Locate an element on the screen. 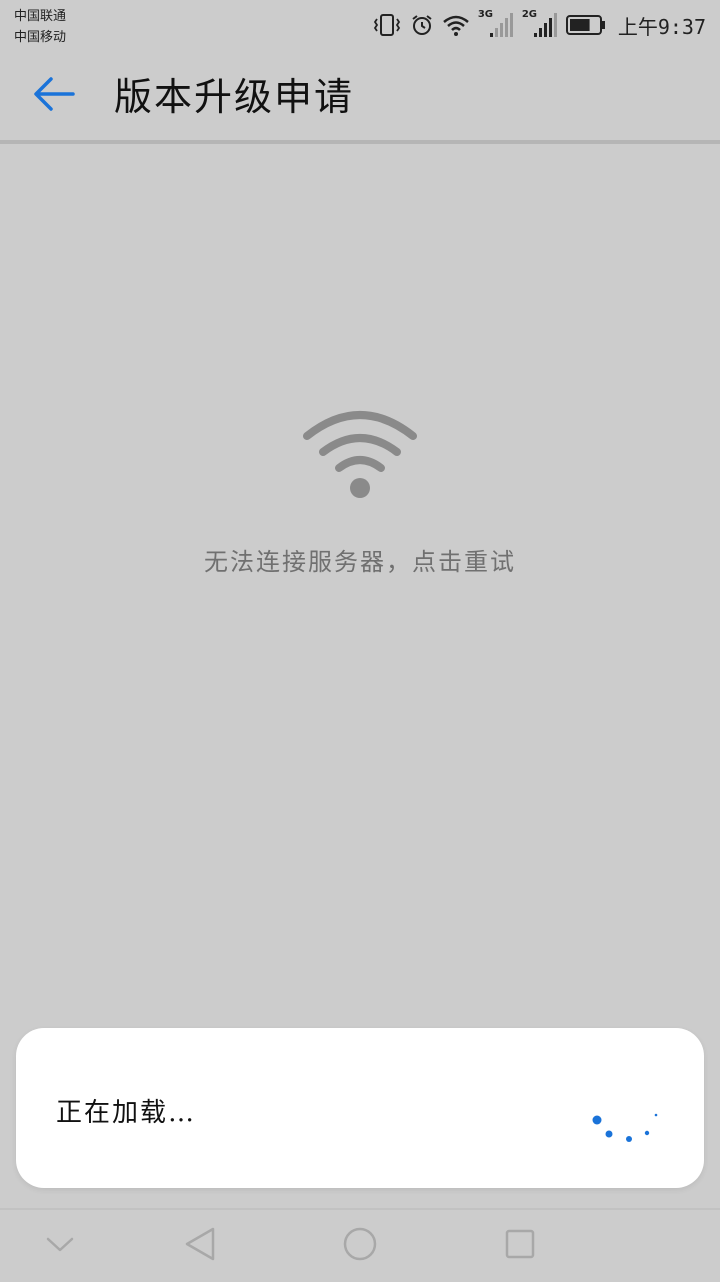  collapse-icon is located at coordinates (60, 1246).